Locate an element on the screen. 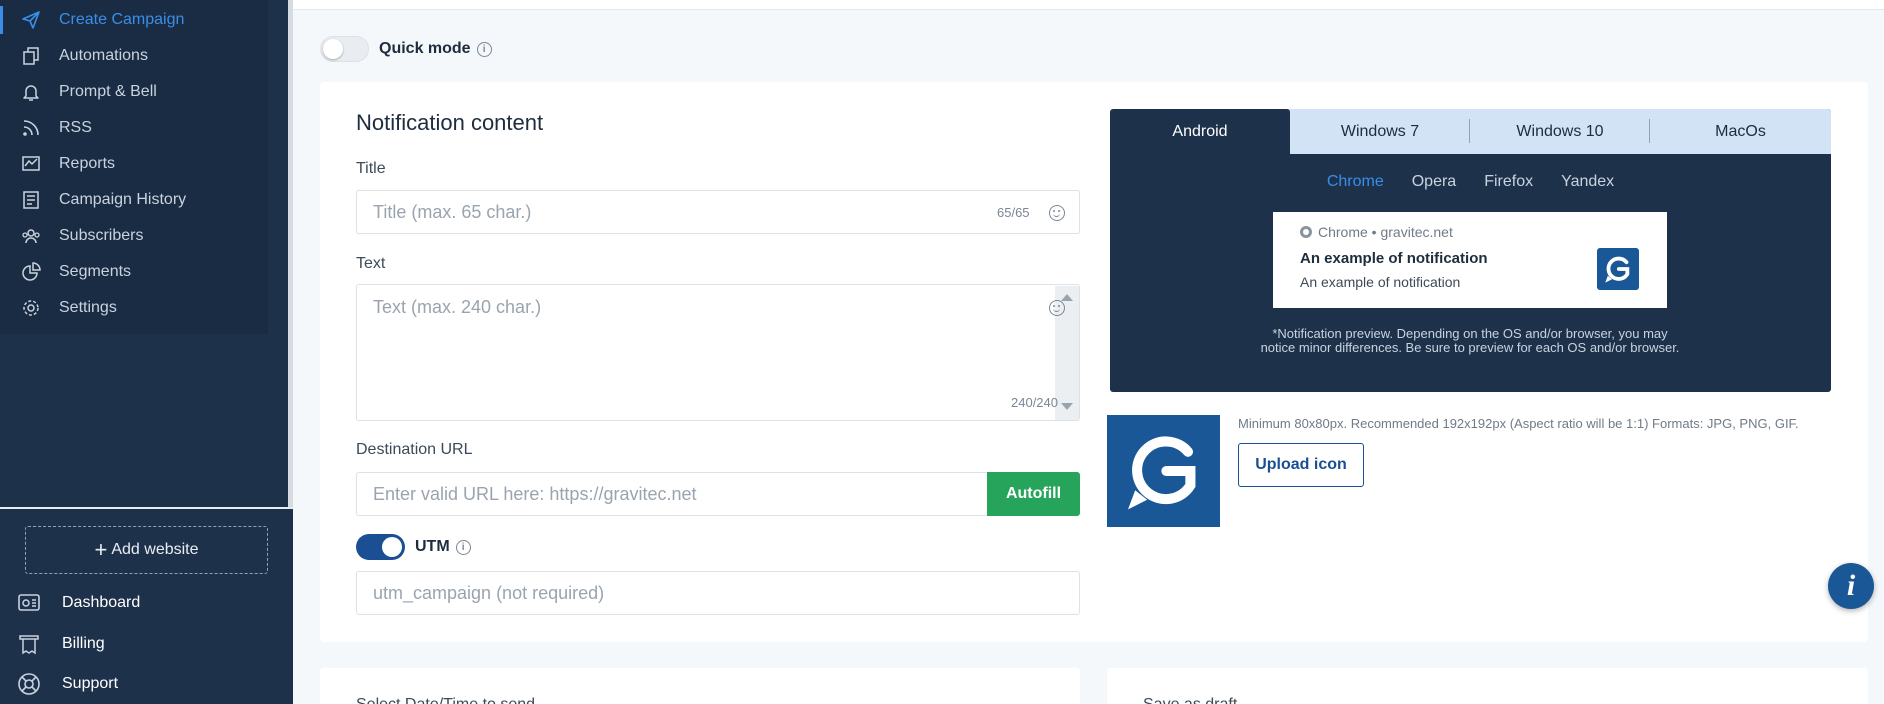 The image size is (1884, 704). automations-icon is located at coordinates (31, 56).